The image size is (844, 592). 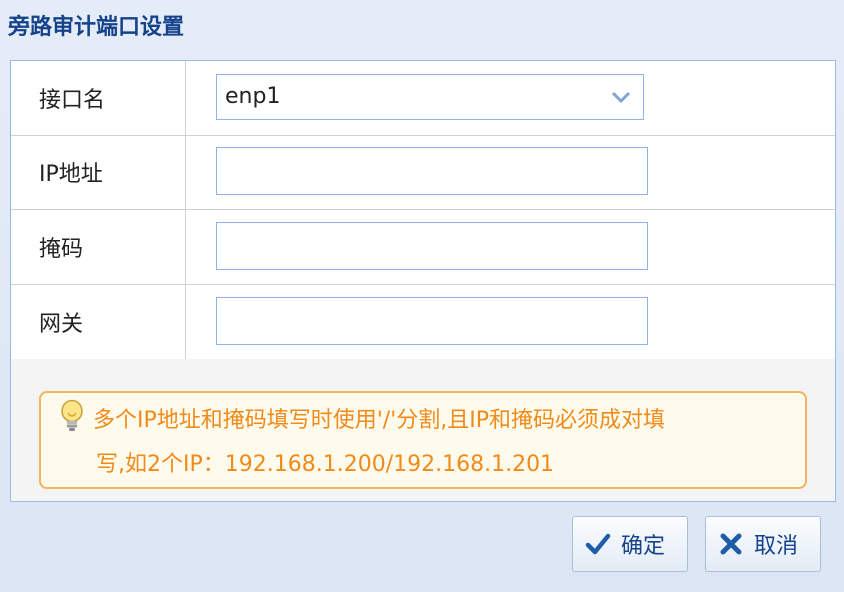 What do you see at coordinates (98, 322) in the screenshot?
I see `gateway-label: 网关` at bounding box center [98, 322].